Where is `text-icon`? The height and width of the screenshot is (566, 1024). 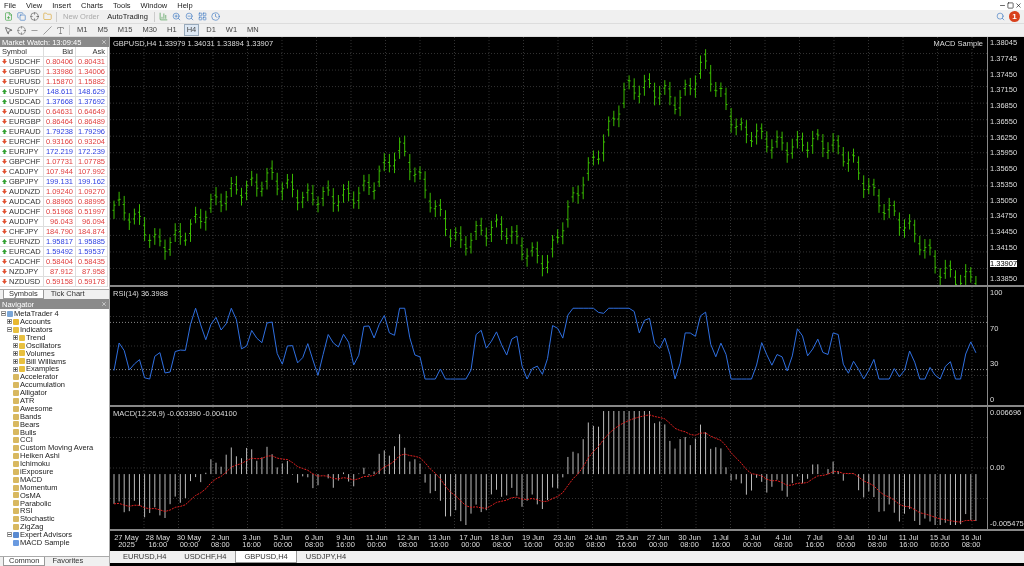 text-icon is located at coordinates (60, 30).